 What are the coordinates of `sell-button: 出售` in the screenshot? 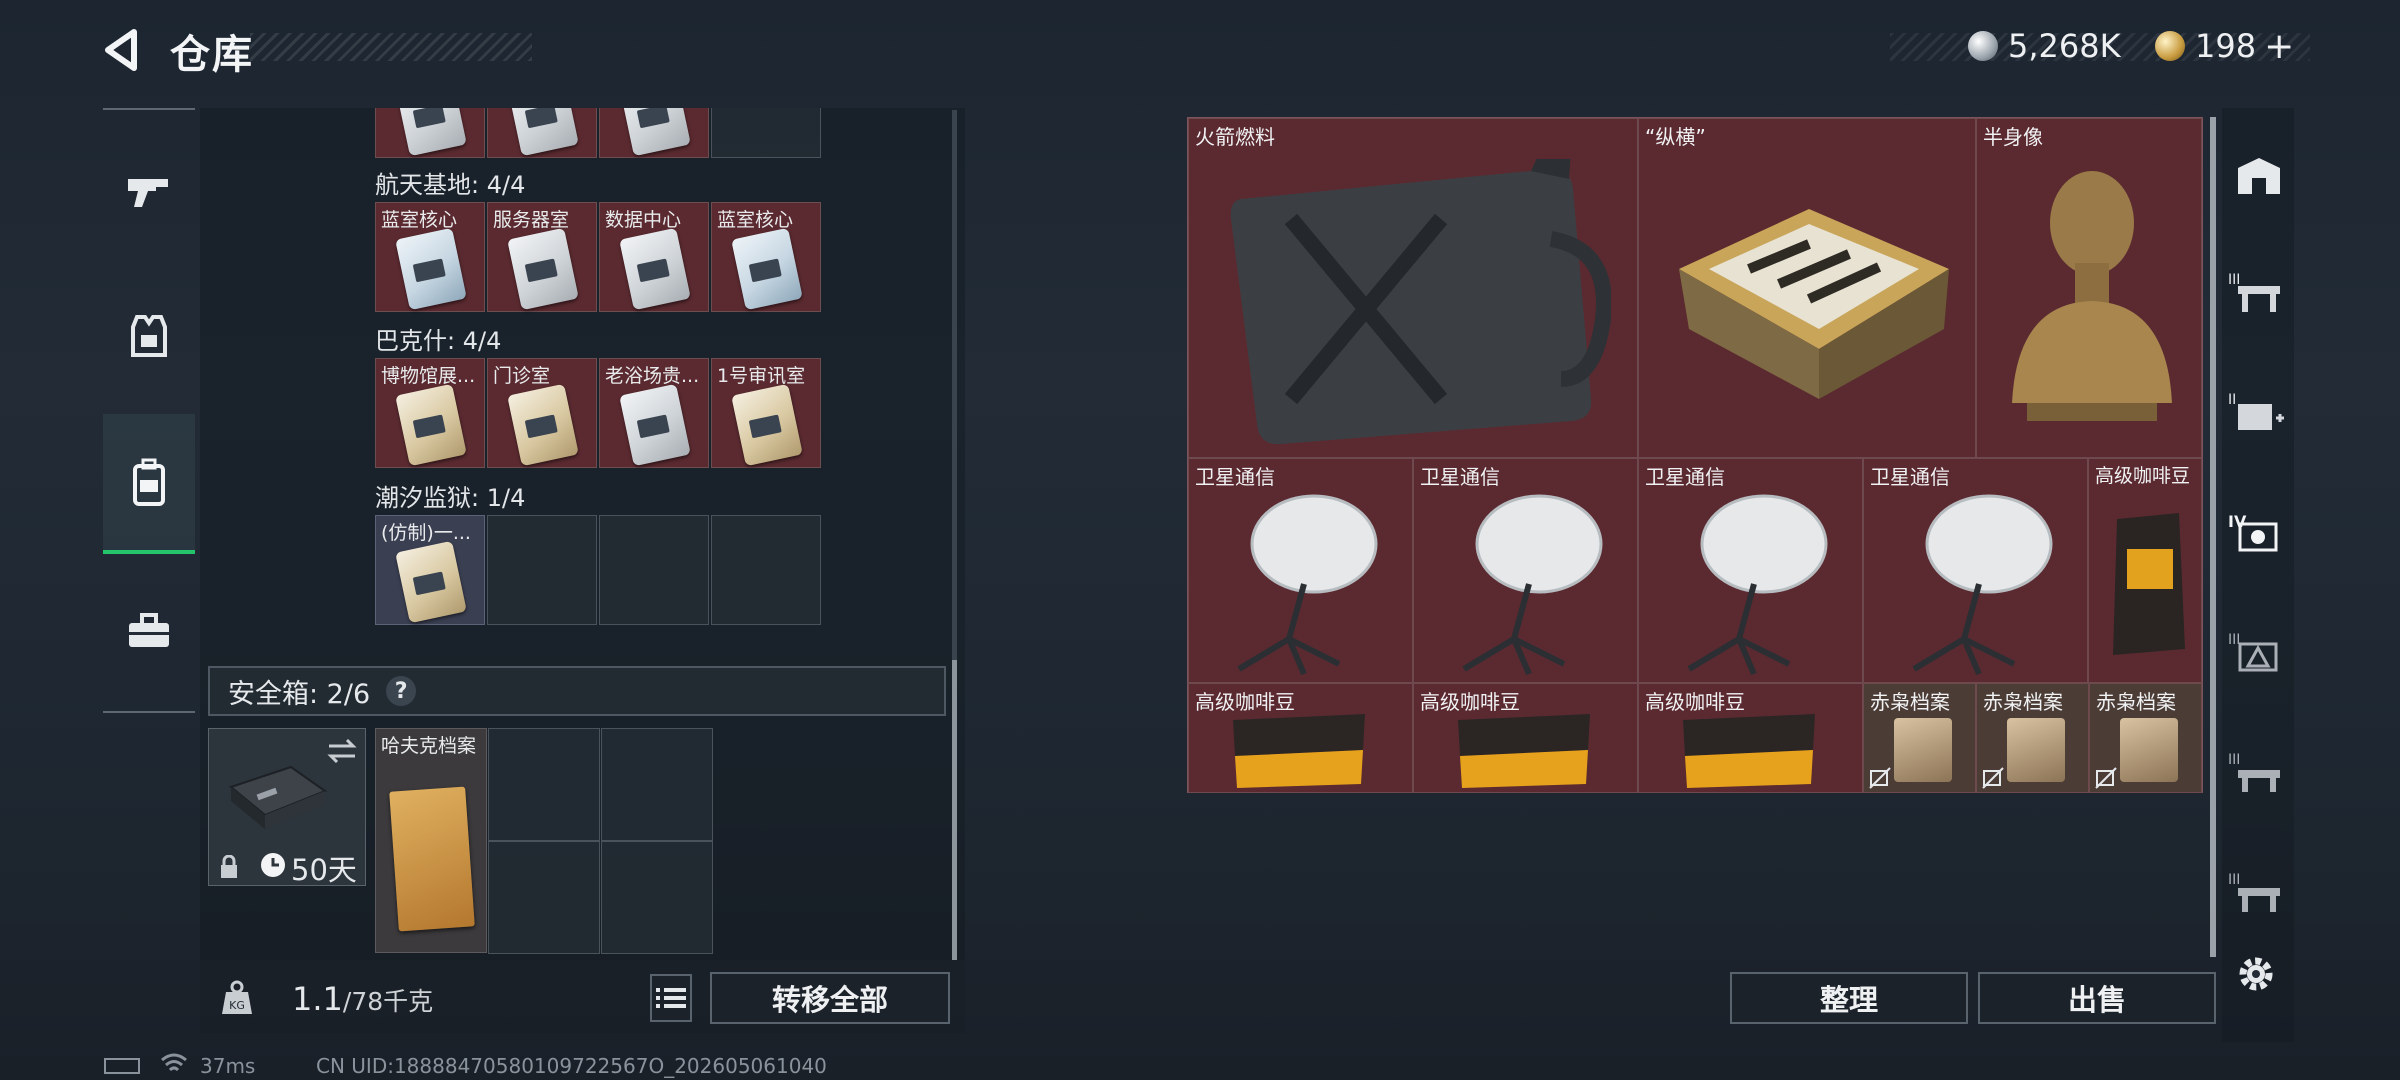 It's located at (2097, 998).